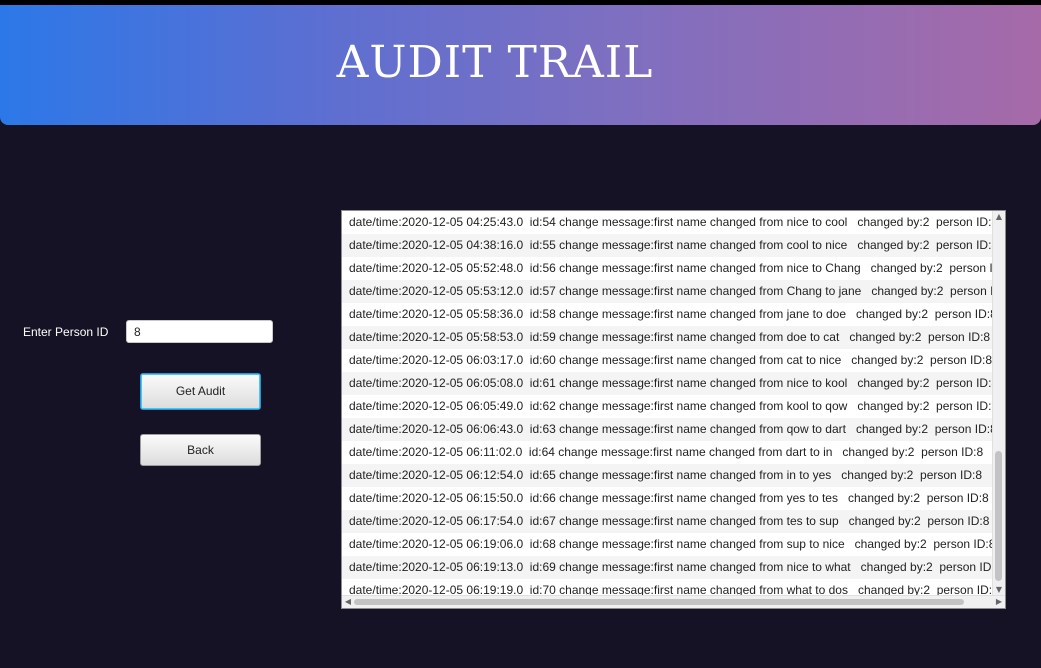 This screenshot has height=668, width=1041. I want to click on horizontal-scrollbar: ◀ ▶, so click(673, 601).